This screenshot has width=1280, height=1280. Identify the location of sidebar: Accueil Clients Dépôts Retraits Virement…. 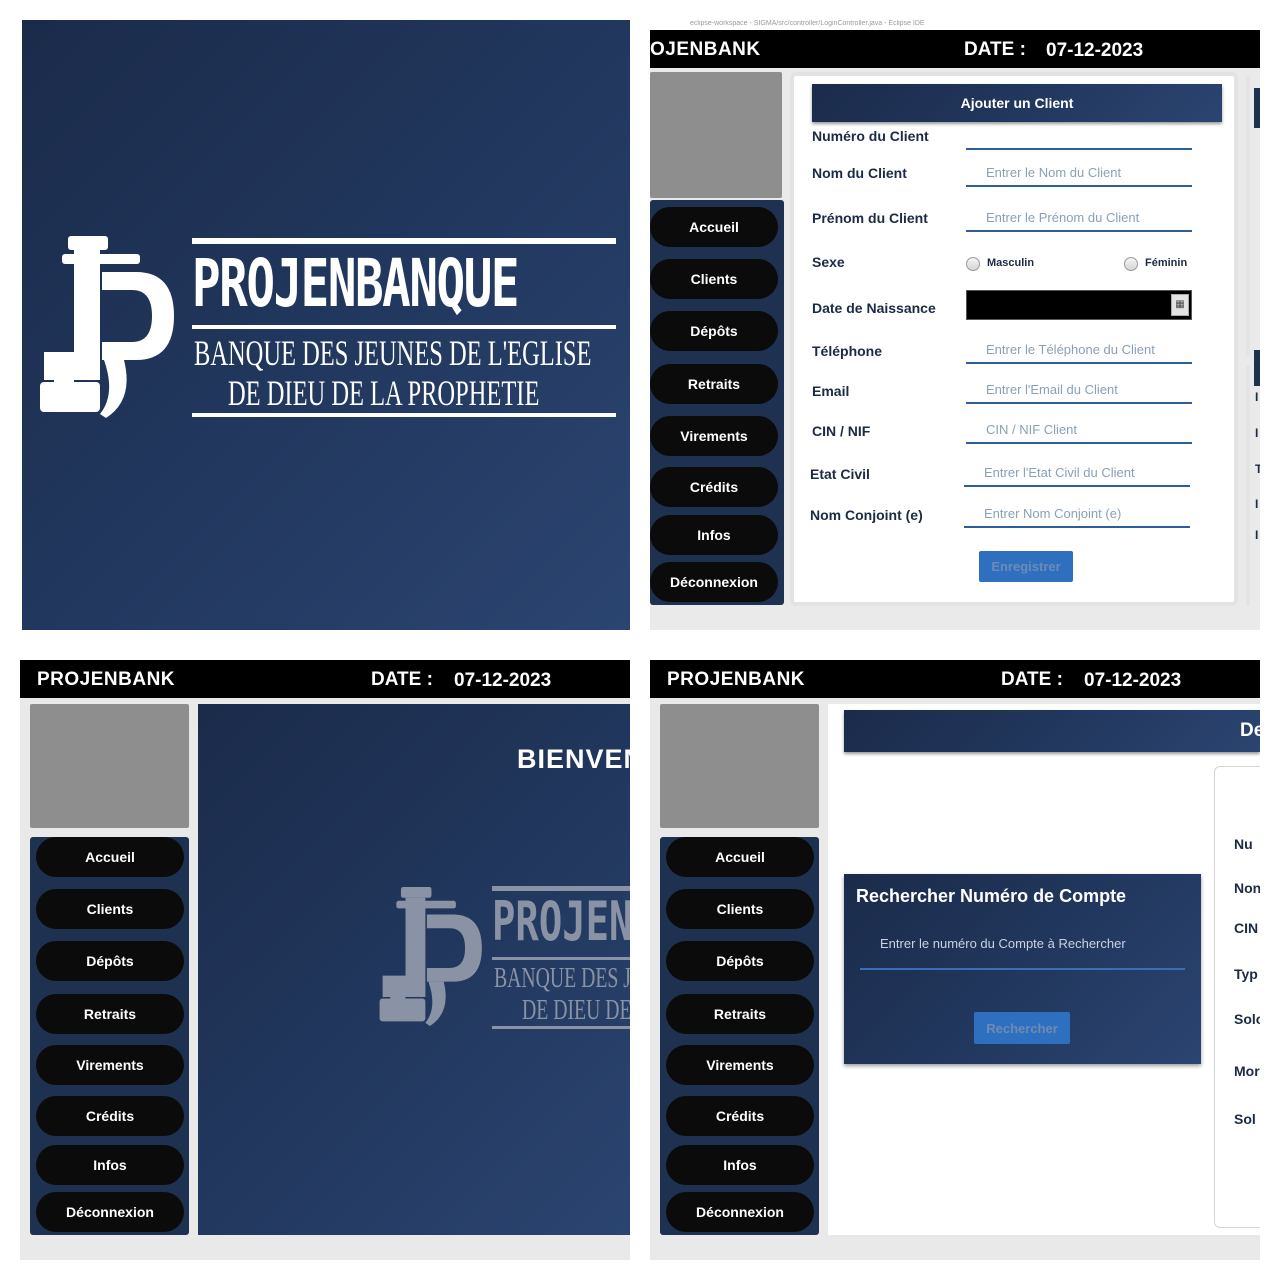
(717, 402).